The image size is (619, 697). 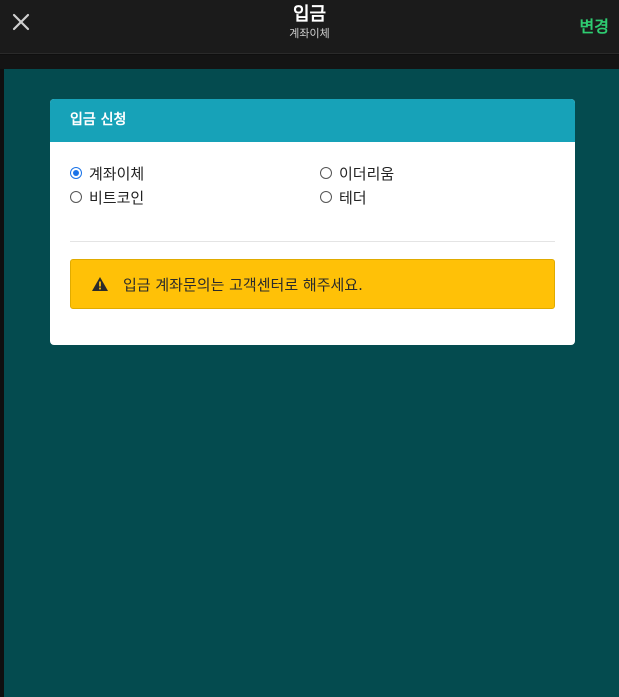 I want to click on title-block: 입금 계좌이체, so click(x=309, y=23).